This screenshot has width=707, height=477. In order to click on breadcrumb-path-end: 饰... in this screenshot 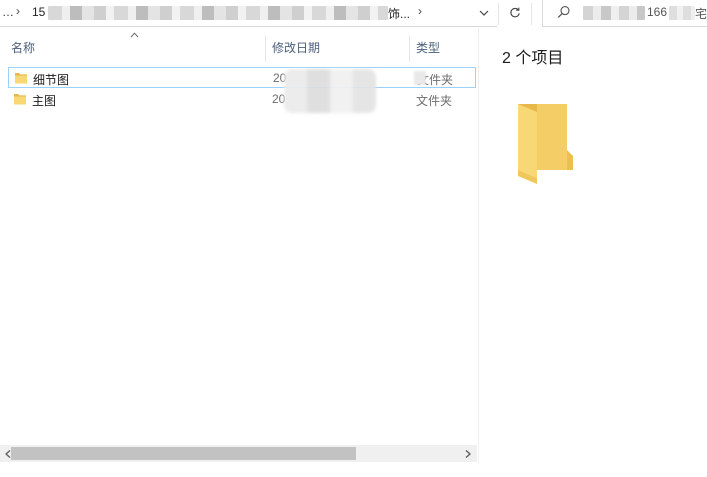, I will do `click(399, 13)`.